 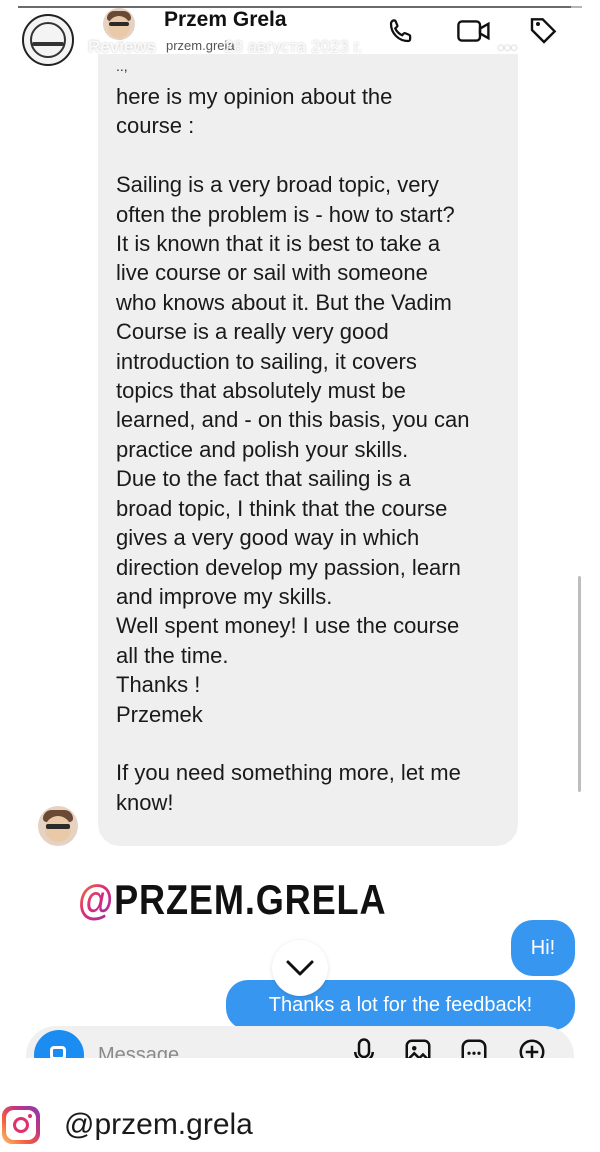 What do you see at coordinates (568, 48) in the screenshot?
I see `close-icon` at bounding box center [568, 48].